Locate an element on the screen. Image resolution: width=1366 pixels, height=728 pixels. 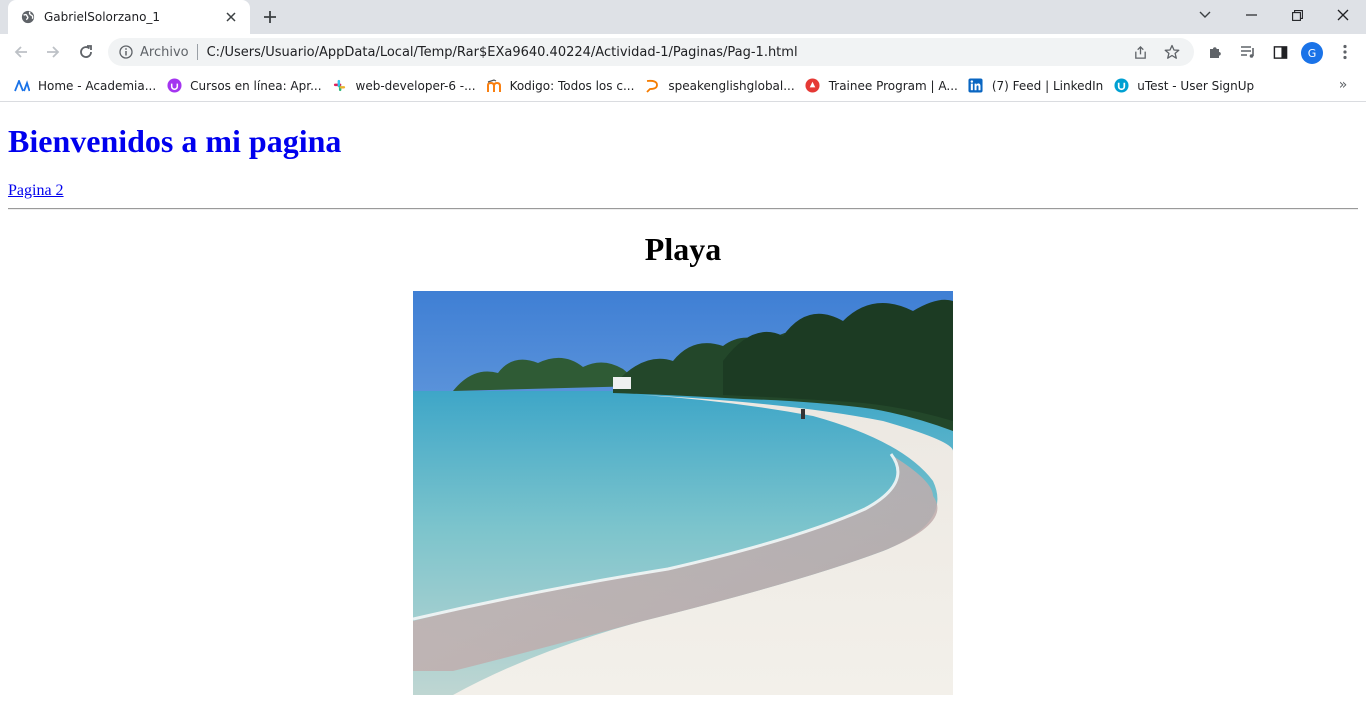
side-panel-icon is located at coordinates (1280, 52).